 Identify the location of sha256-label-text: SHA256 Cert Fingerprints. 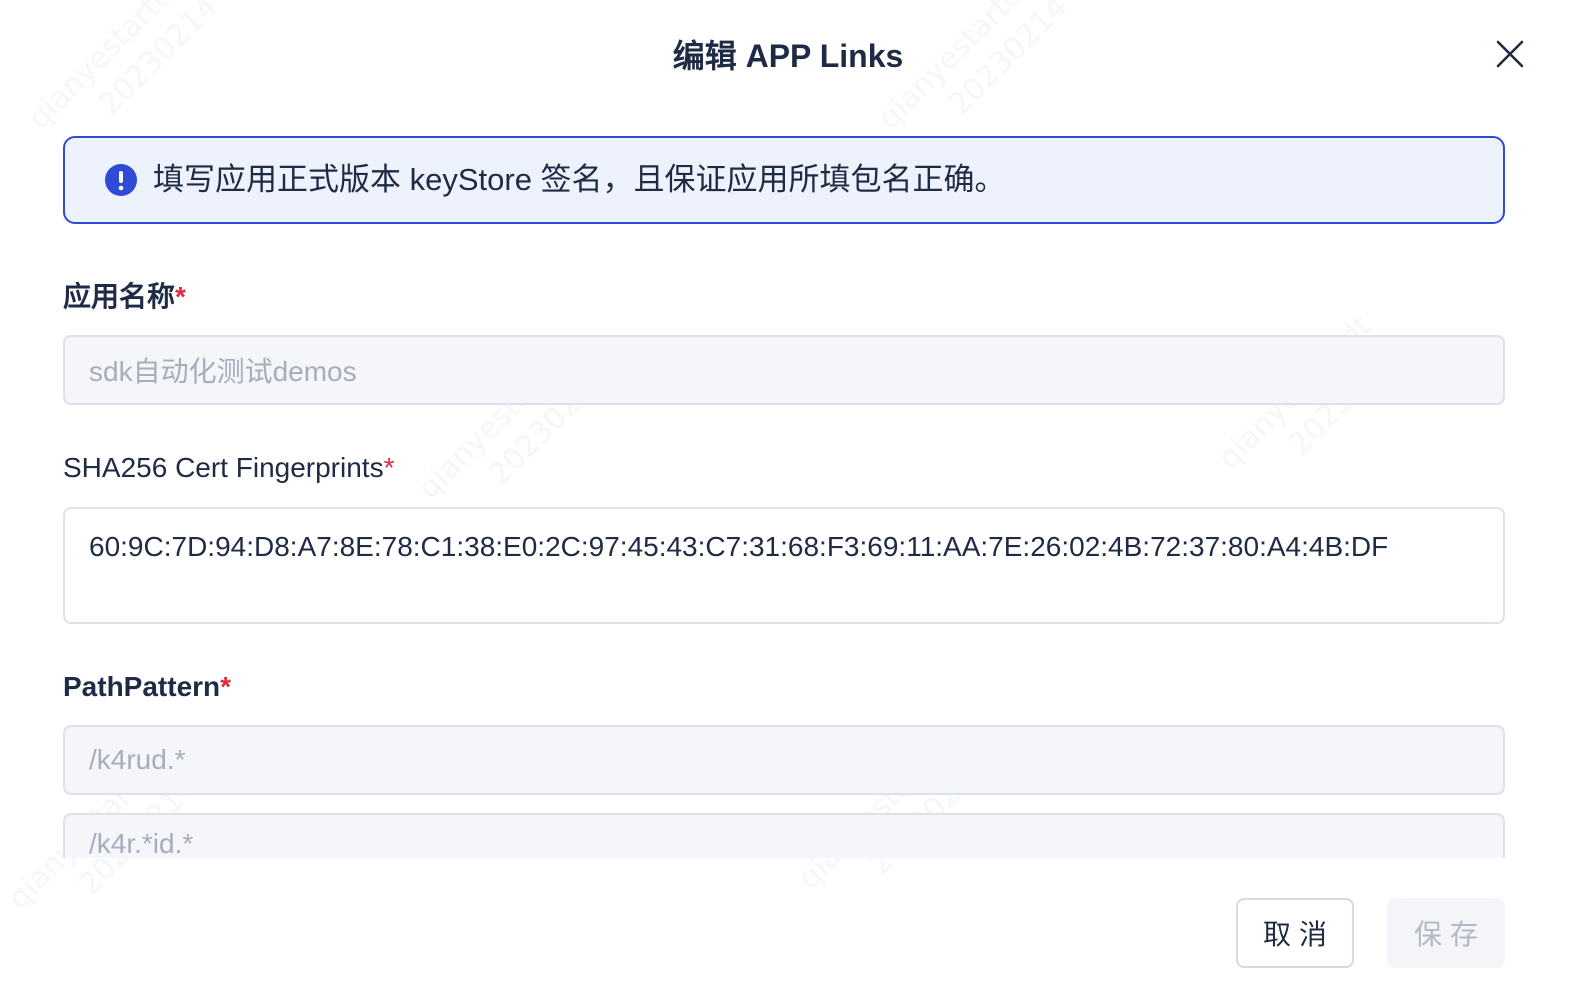
(223, 467).